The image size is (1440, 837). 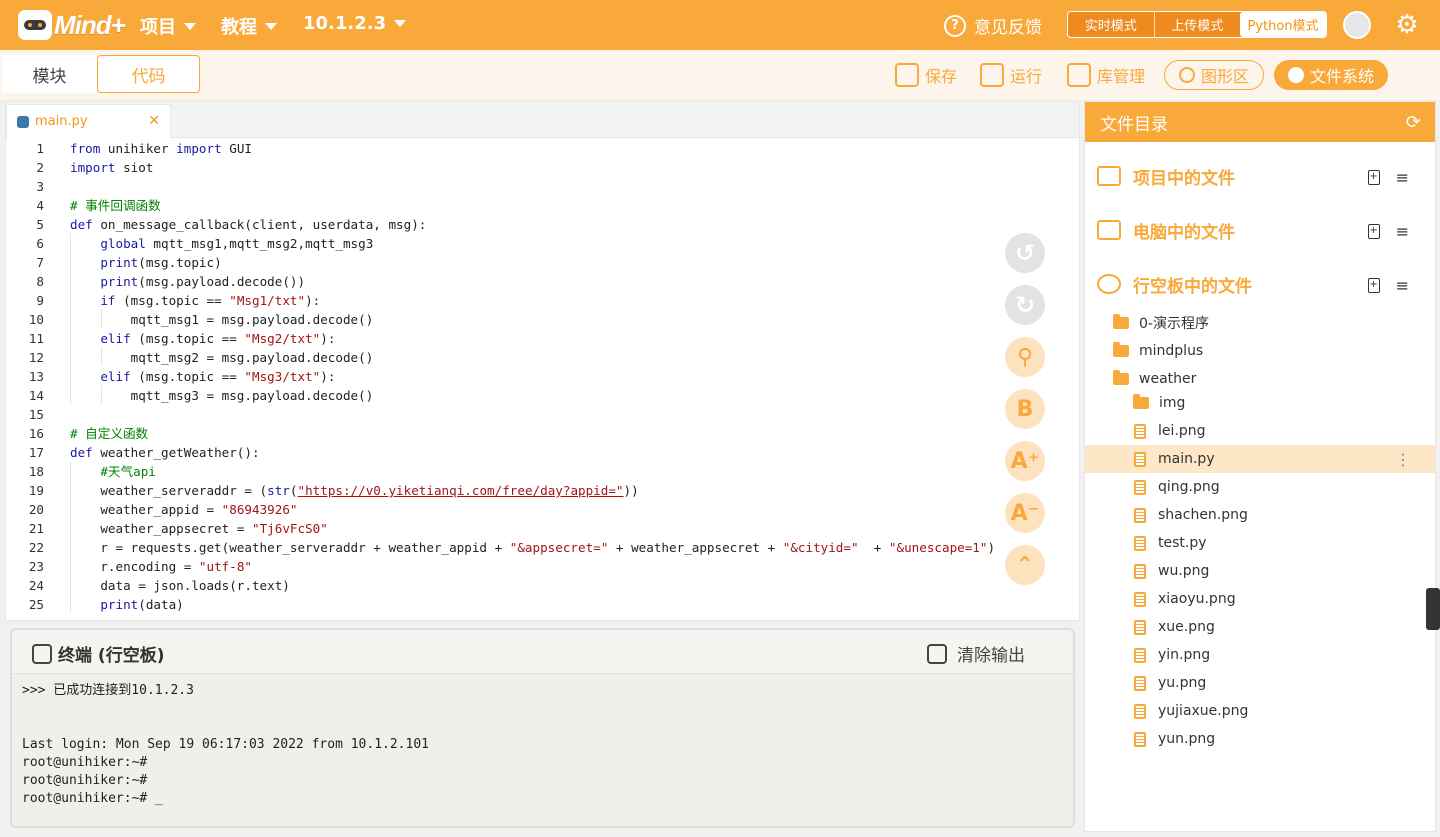 I want to click on bold-icon: B, so click(x=1025, y=409).